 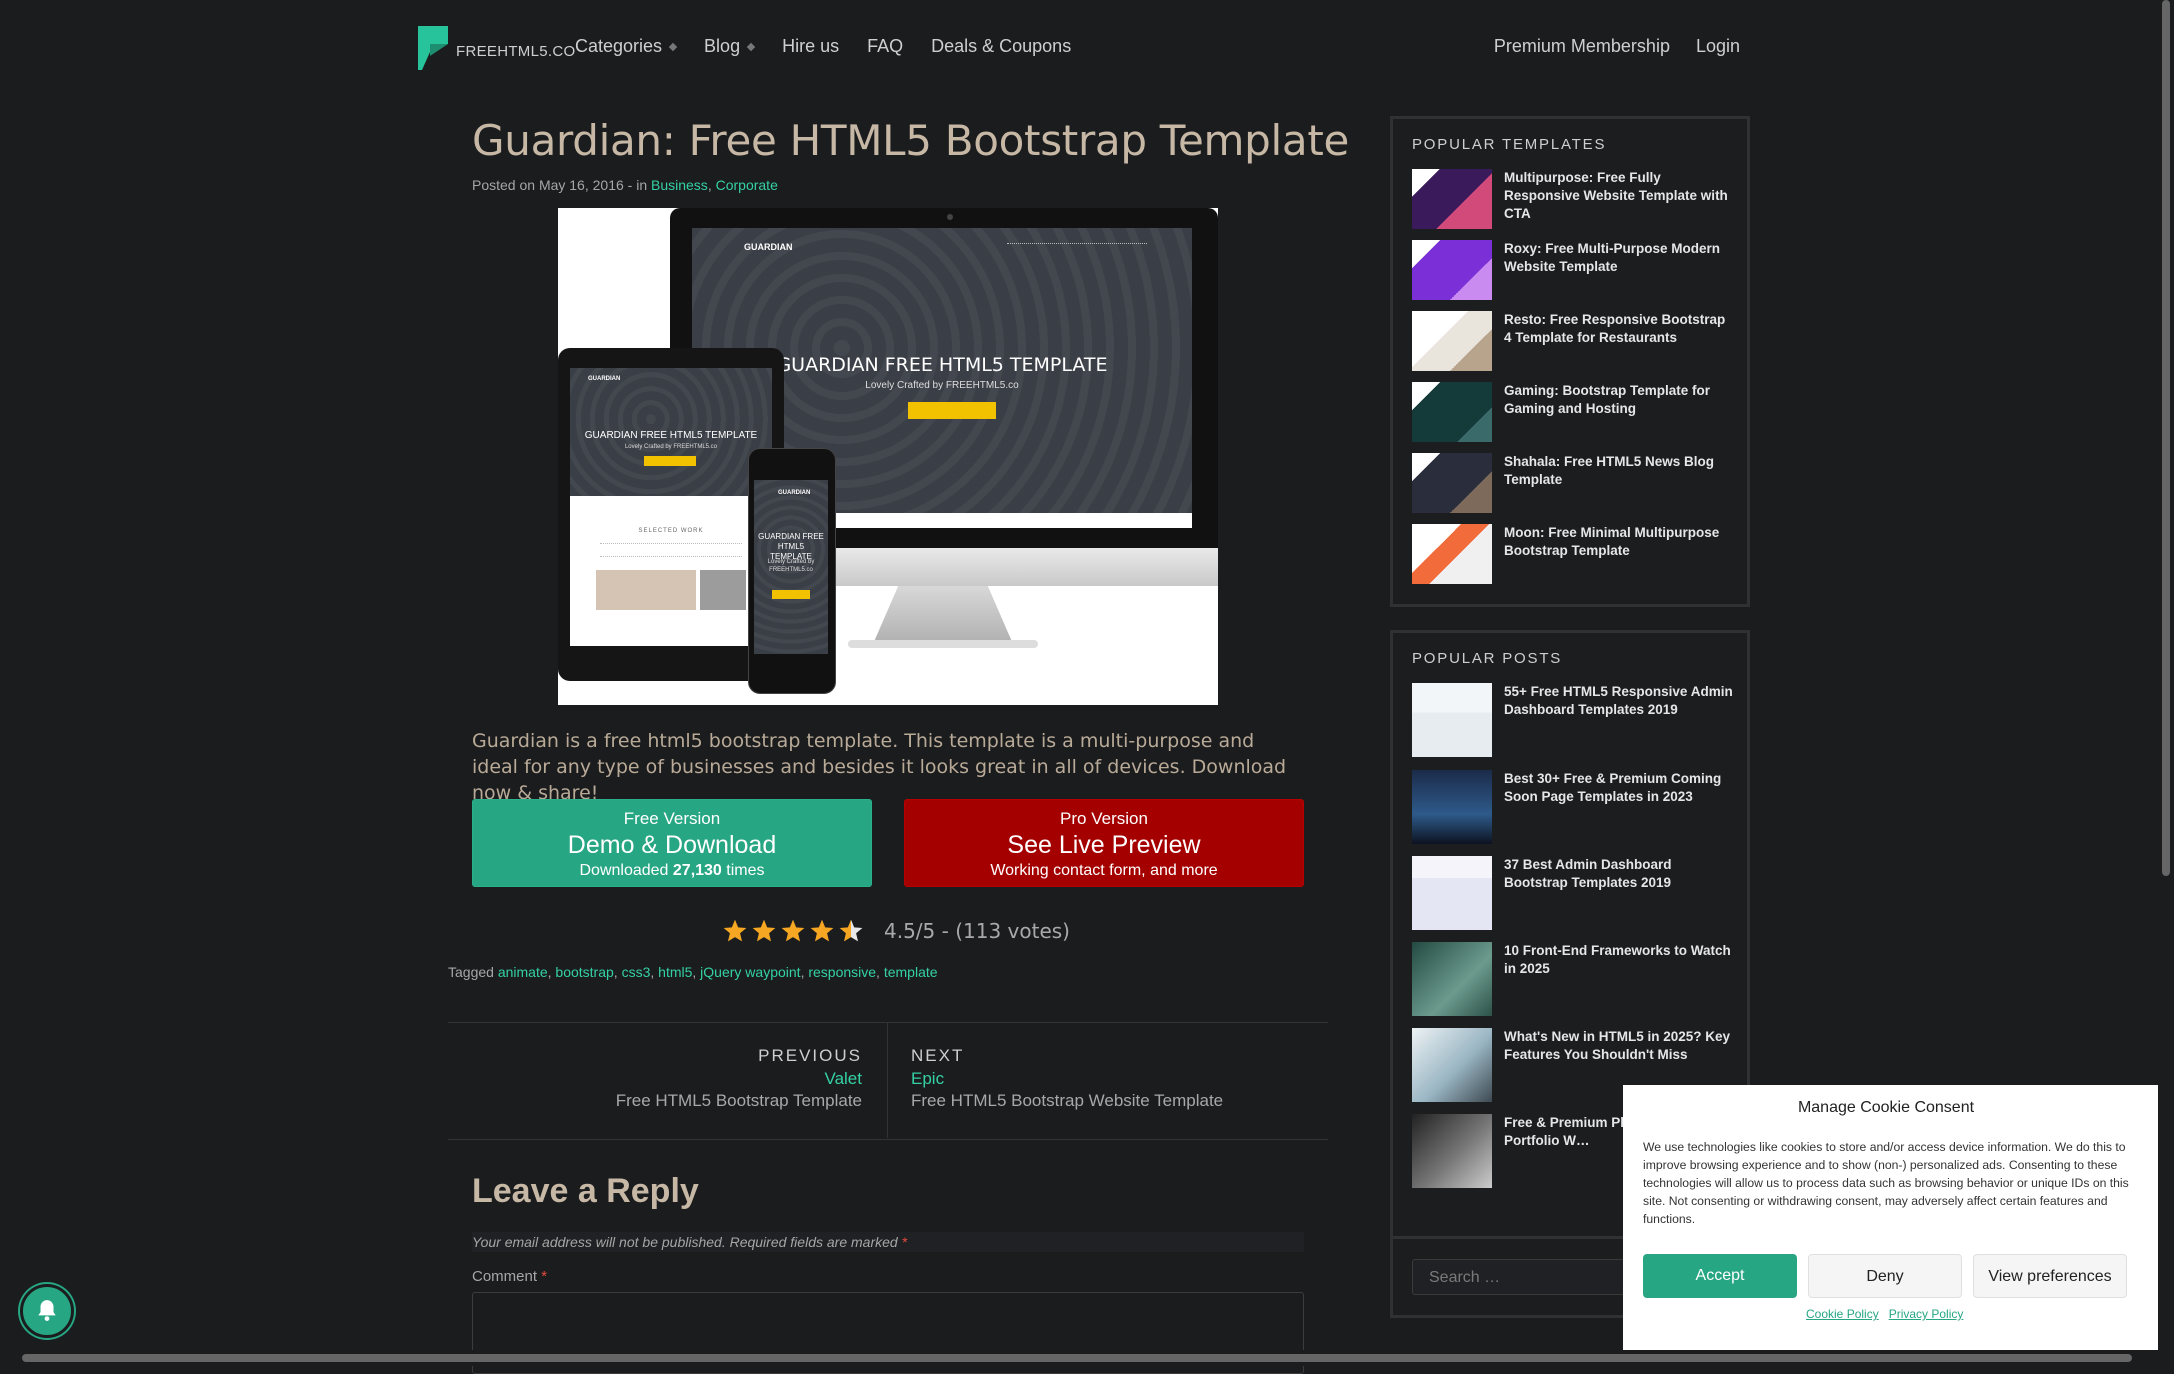 What do you see at coordinates (672, 818) in the screenshot?
I see `free-version-label: Free Version` at bounding box center [672, 818].